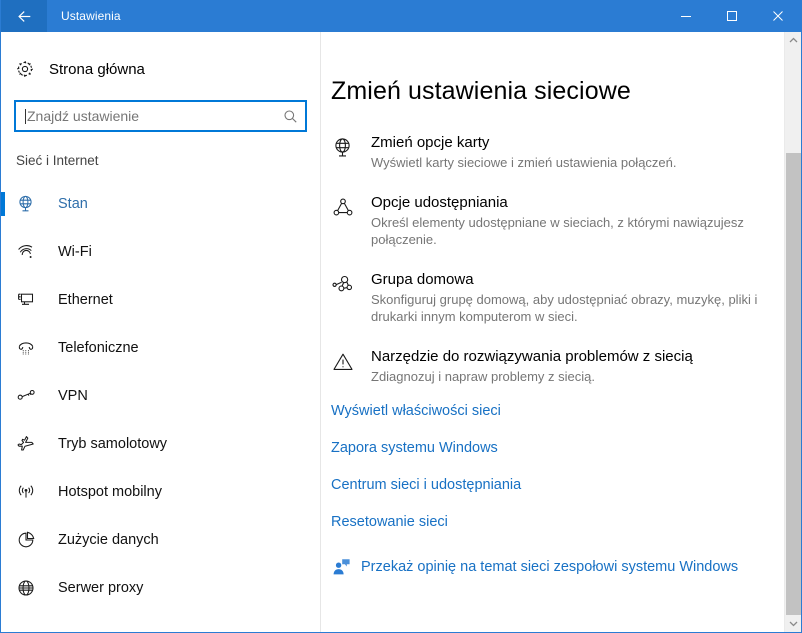  I want to click on vertical-scrollbar, so click(792, 332).